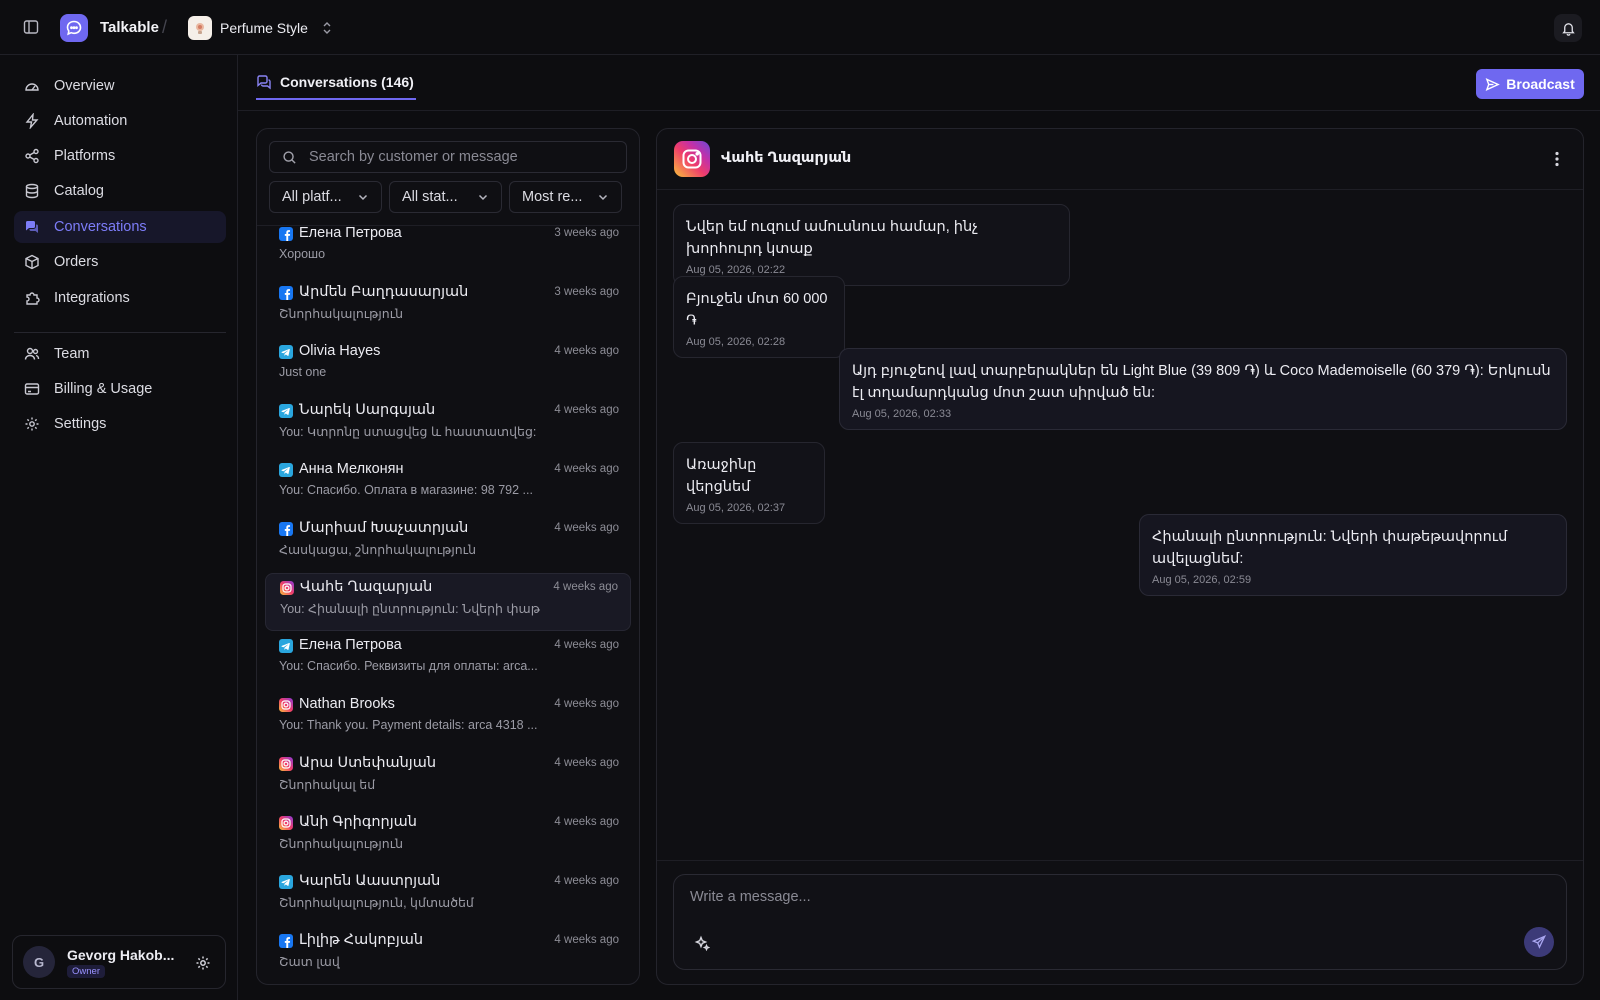 This screenshot has width=1600, height=1000. Describe the element at coordinates (32, 191) in the screenshot. I see `database-icon` at that location.